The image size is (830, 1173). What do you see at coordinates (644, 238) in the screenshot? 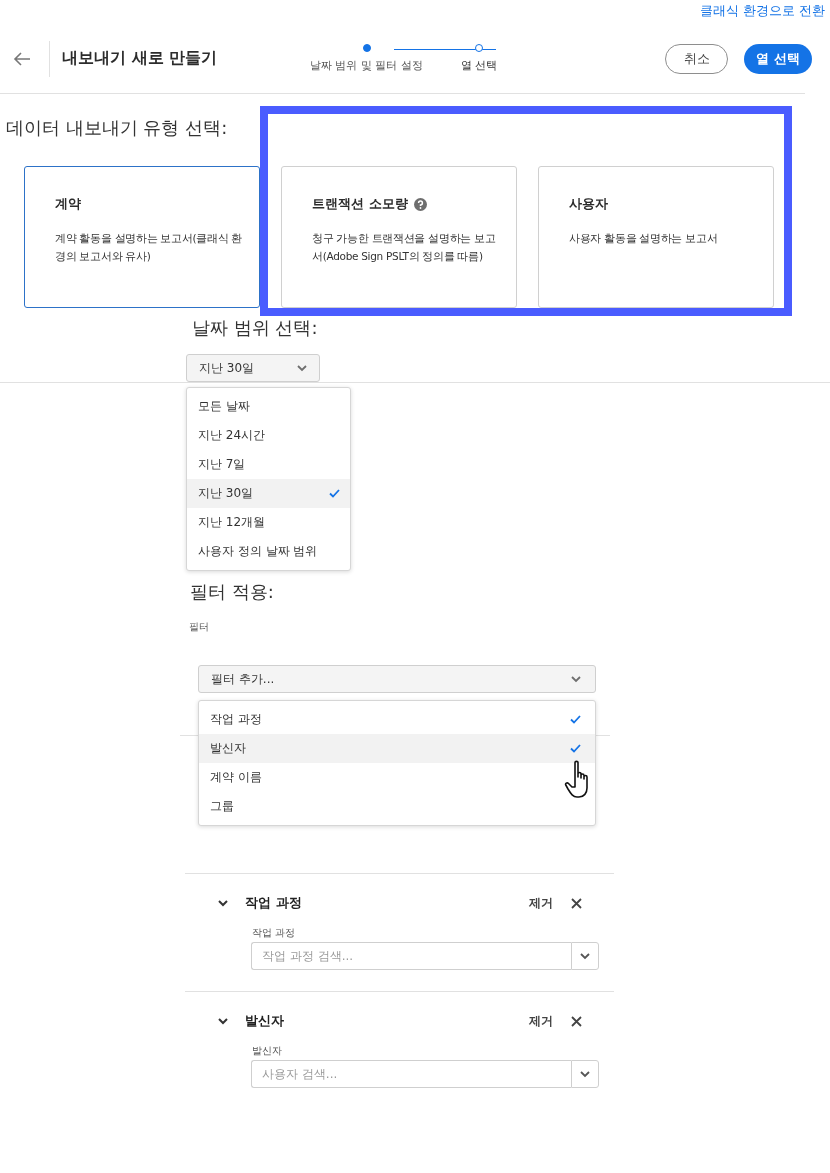
I see `card-description: 사용자 활동을 설명하는 보고서` at bounding box center [644, 238].